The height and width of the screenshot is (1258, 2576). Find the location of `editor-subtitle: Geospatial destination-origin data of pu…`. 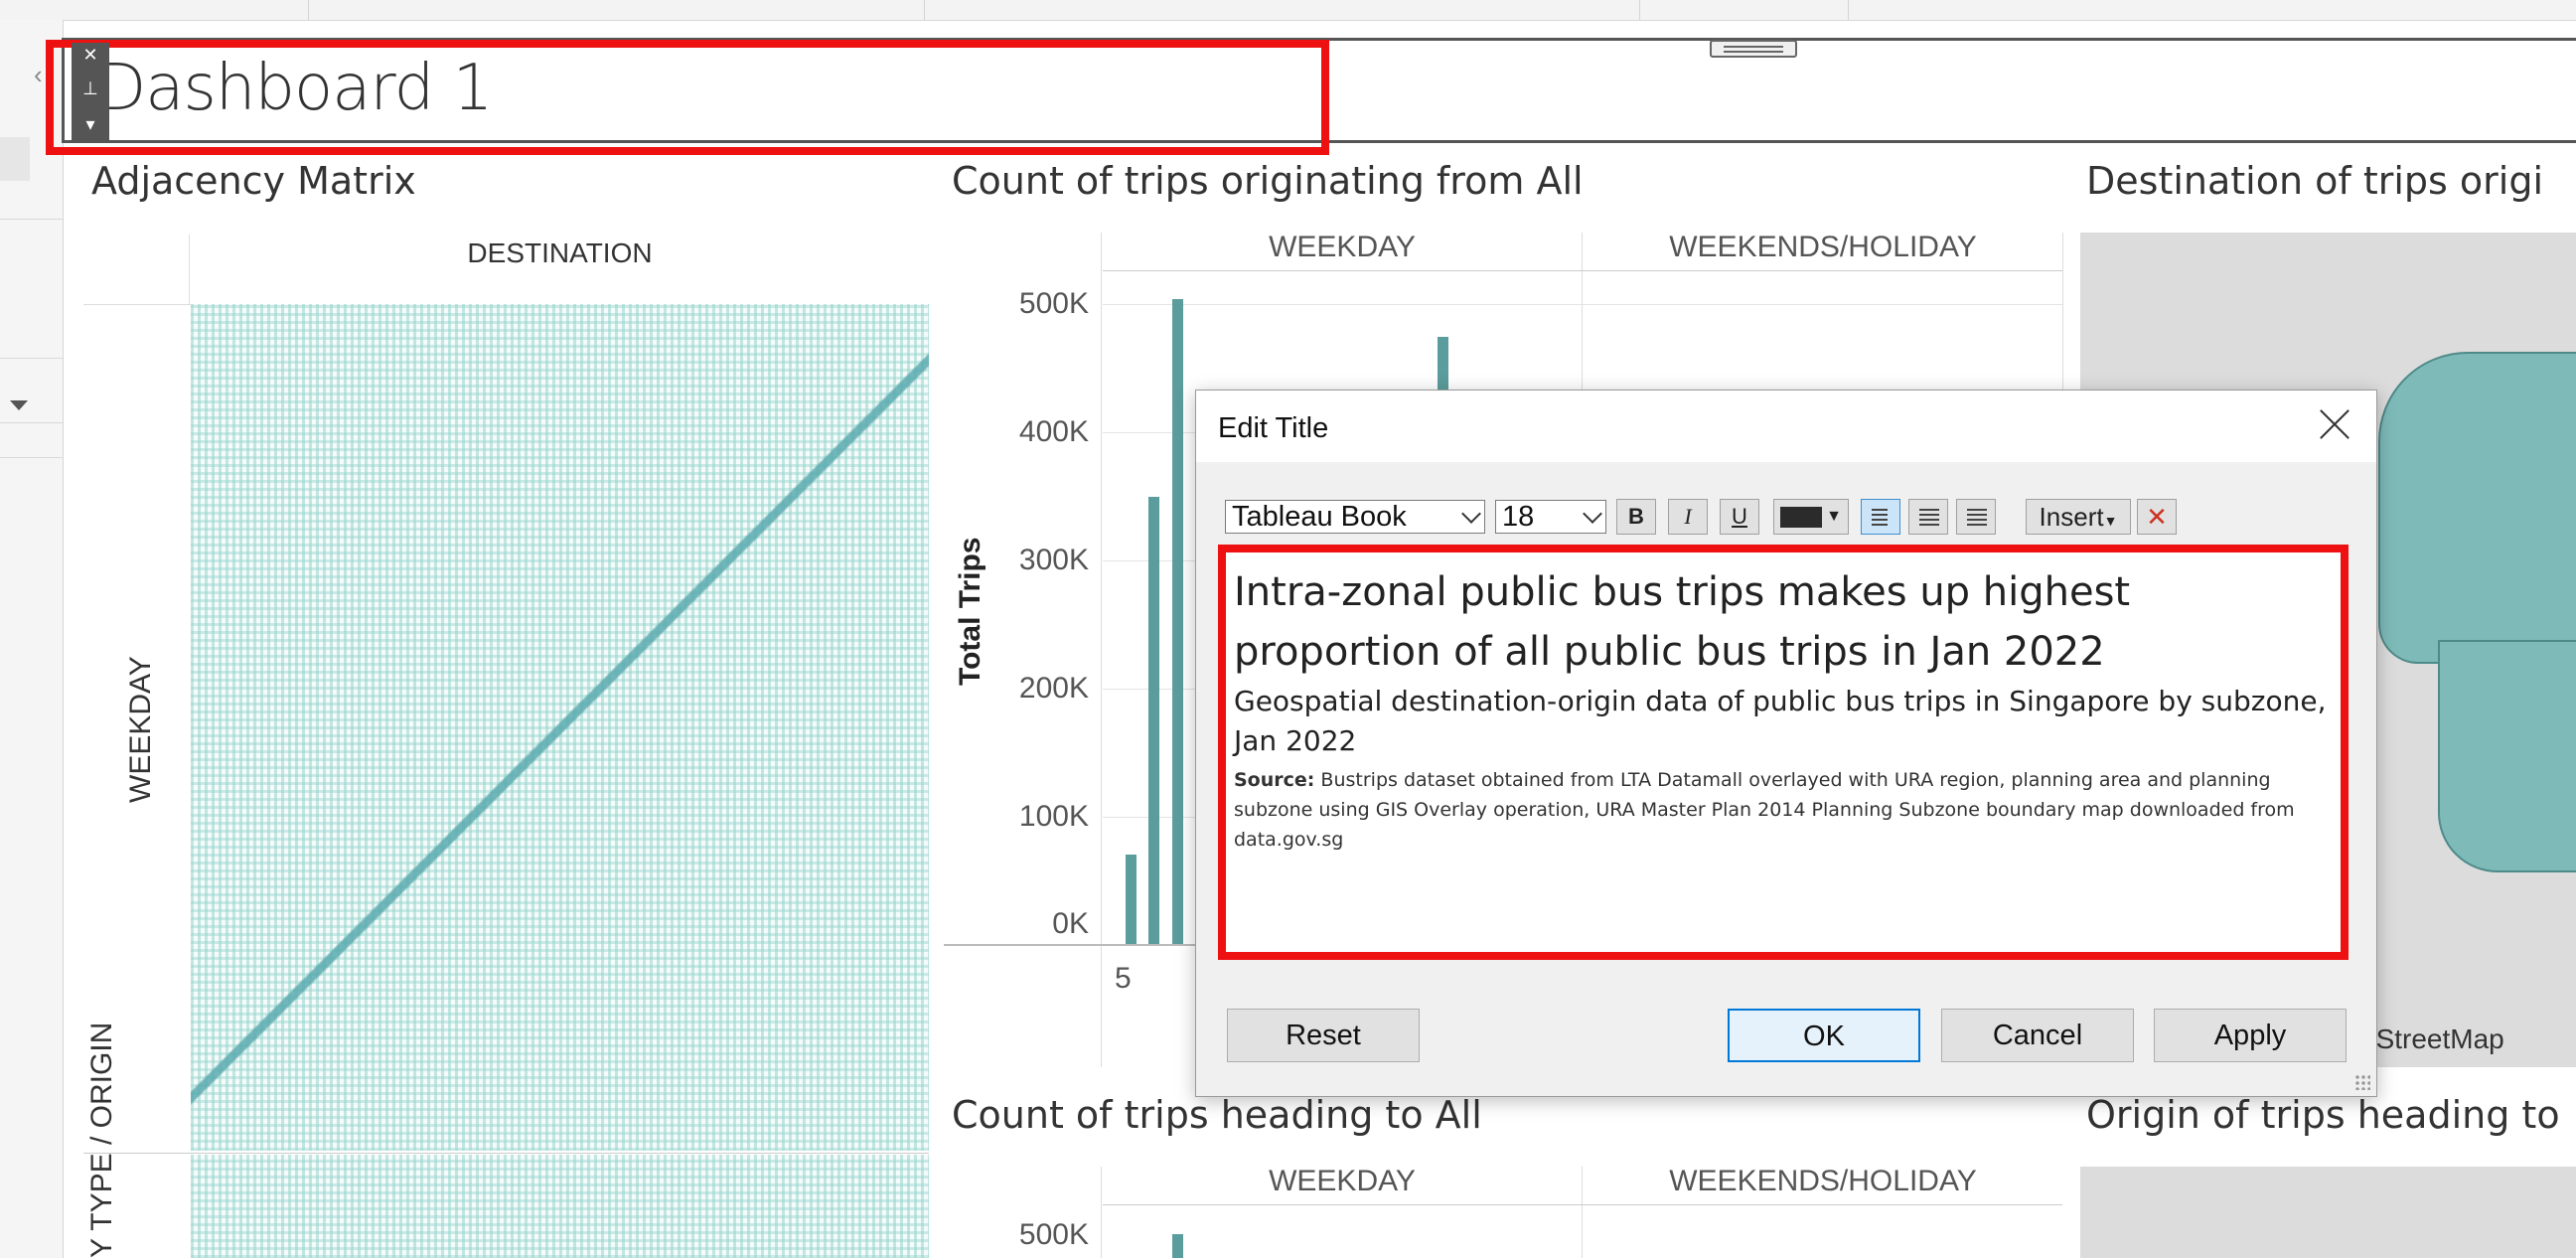

editor-subtitle: Geospatial destination-origin data of pu… is located at coordinates (1780, 721).